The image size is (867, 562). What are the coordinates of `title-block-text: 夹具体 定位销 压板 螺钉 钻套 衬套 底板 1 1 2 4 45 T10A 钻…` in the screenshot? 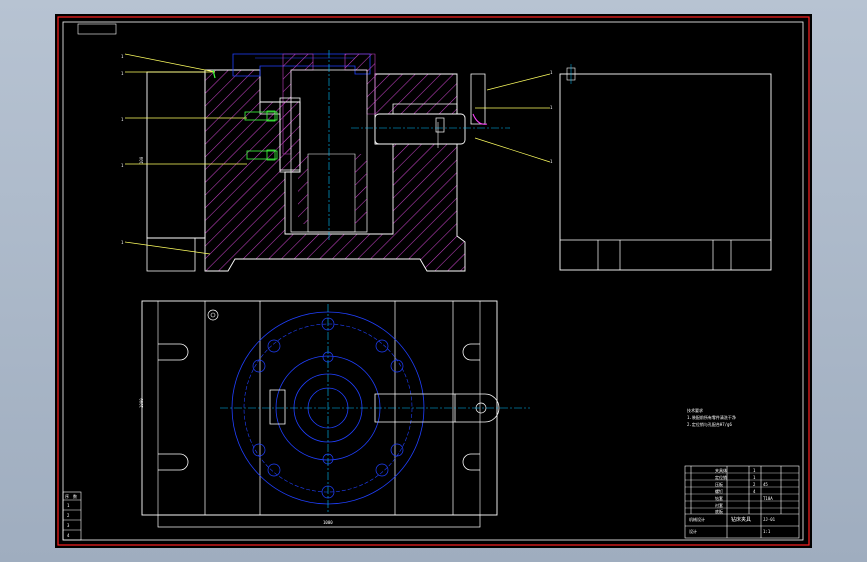 It's located at (732, 500).